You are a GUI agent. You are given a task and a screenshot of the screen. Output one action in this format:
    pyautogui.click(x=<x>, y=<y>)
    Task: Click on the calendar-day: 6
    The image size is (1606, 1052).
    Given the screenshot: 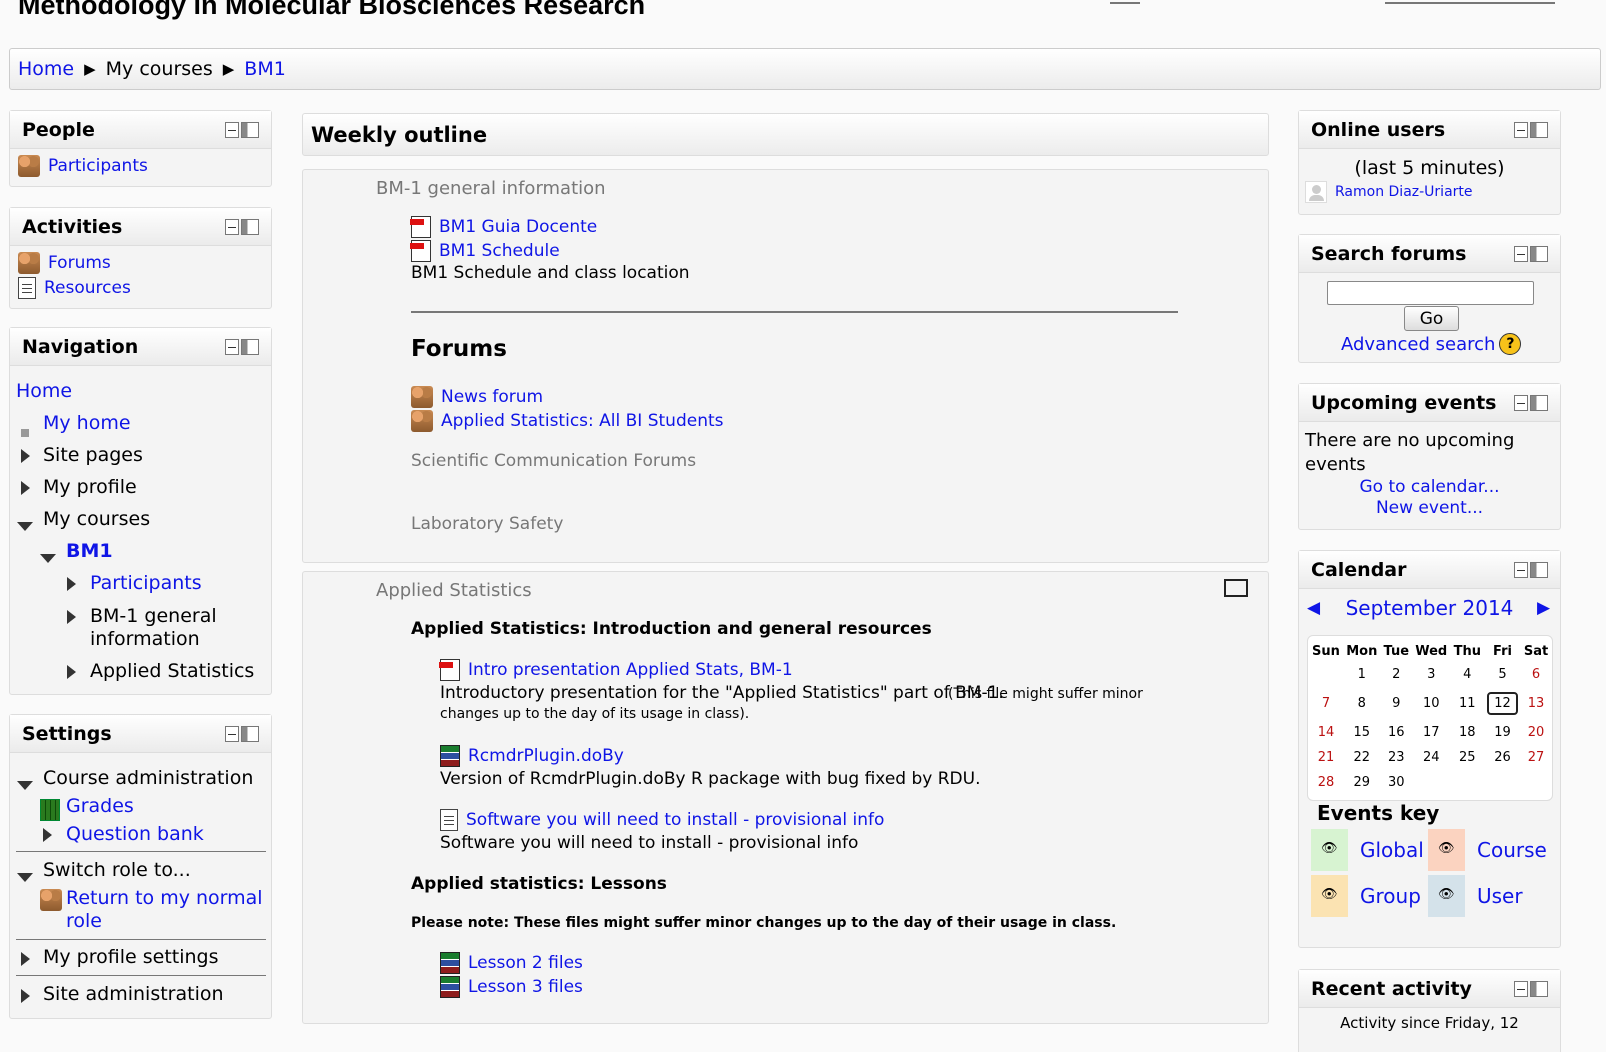 What is the action you would take?
    pyautogui.click(x=1536, y=674)
    